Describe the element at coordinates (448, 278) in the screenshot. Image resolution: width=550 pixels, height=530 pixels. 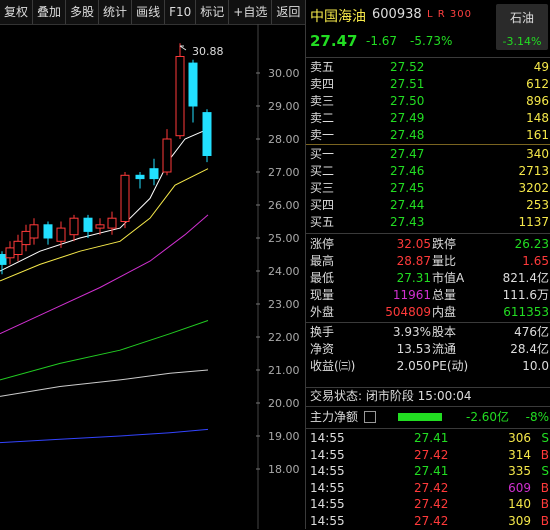
I see `stat-label: 市值A` at that location.